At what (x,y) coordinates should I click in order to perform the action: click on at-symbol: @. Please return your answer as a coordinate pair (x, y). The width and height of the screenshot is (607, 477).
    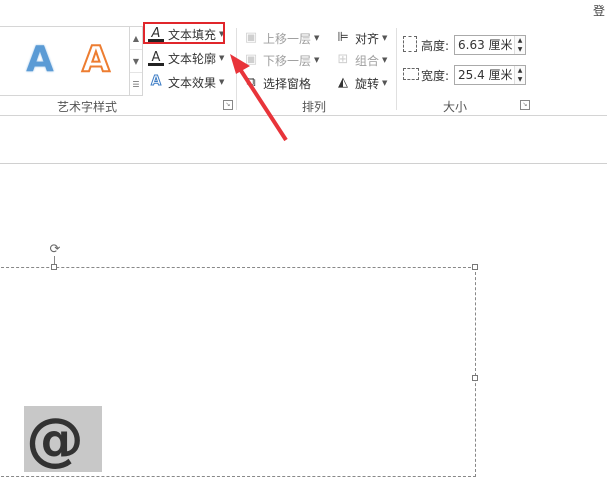
    Looking at the image, I should click on (55, 439).